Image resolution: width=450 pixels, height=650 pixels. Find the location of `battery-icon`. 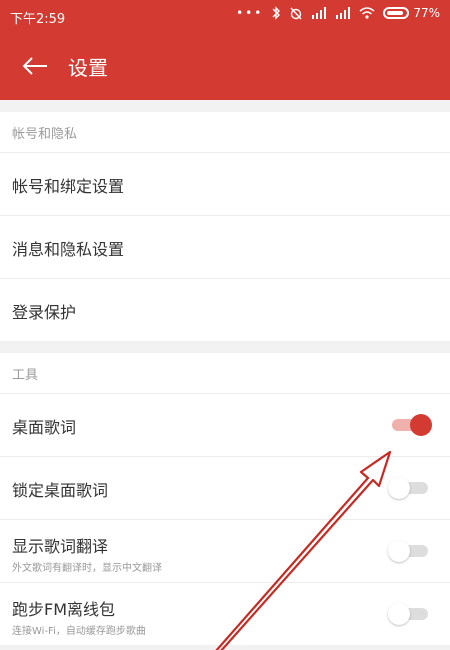

battery-icon is located at coordinates (396, 13).